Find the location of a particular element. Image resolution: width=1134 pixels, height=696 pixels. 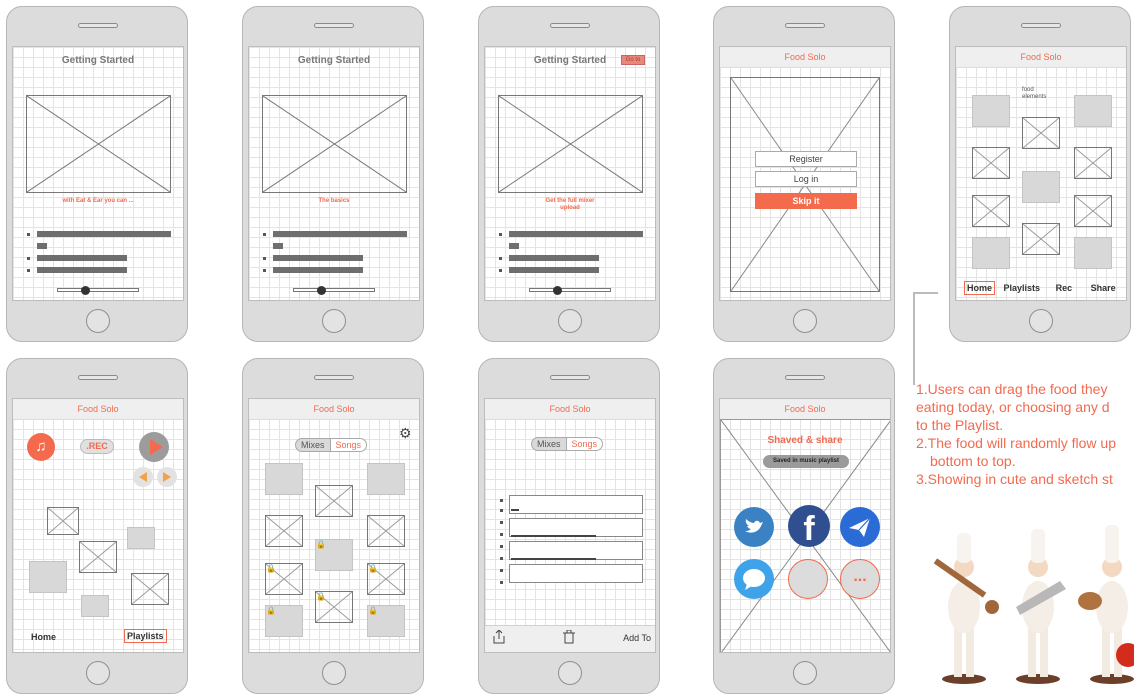

music-note-icon: ♫ is located at coordinates (41, 447).